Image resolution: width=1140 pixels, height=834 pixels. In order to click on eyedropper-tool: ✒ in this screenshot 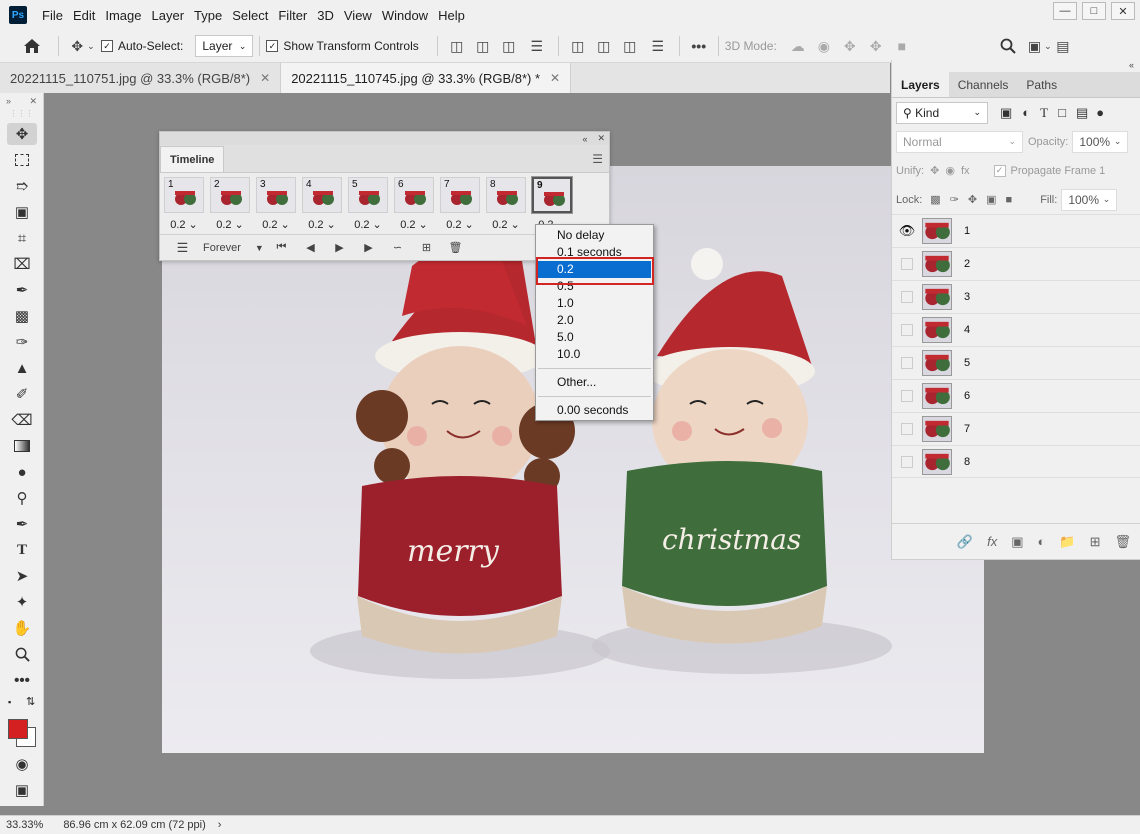, I will do `click(22, 290)`.